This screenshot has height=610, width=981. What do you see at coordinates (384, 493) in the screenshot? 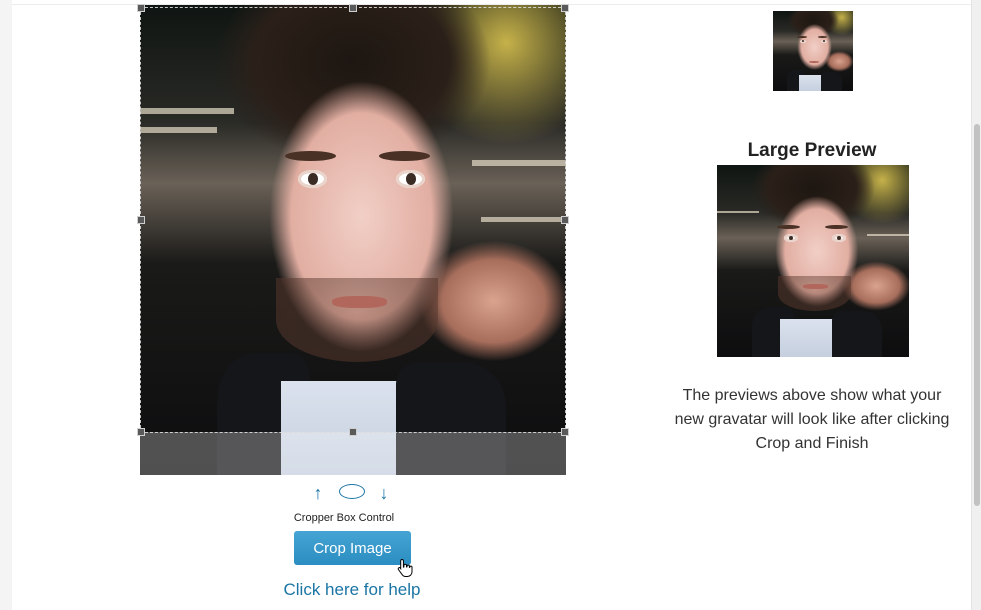
I see `arrow-down-icon: ↓` at bounding box center [384, 493].